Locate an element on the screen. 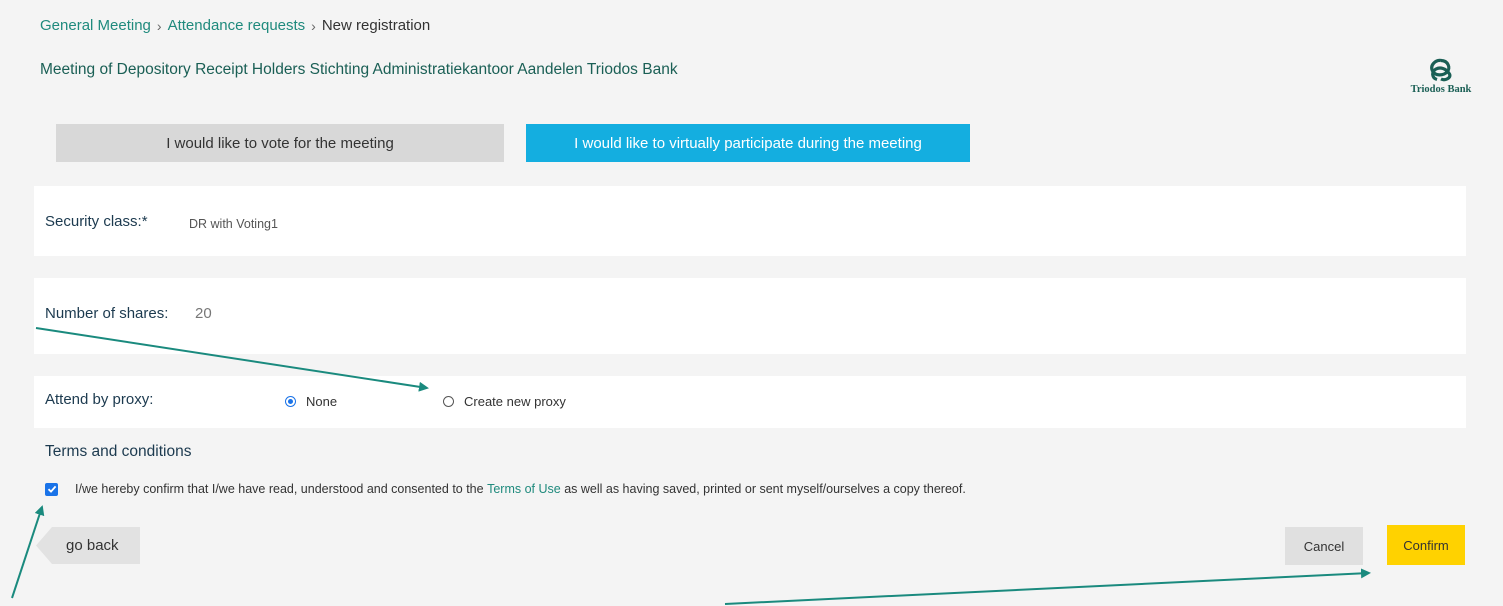  go-back-label: go back is located at coordinates (92, 545).